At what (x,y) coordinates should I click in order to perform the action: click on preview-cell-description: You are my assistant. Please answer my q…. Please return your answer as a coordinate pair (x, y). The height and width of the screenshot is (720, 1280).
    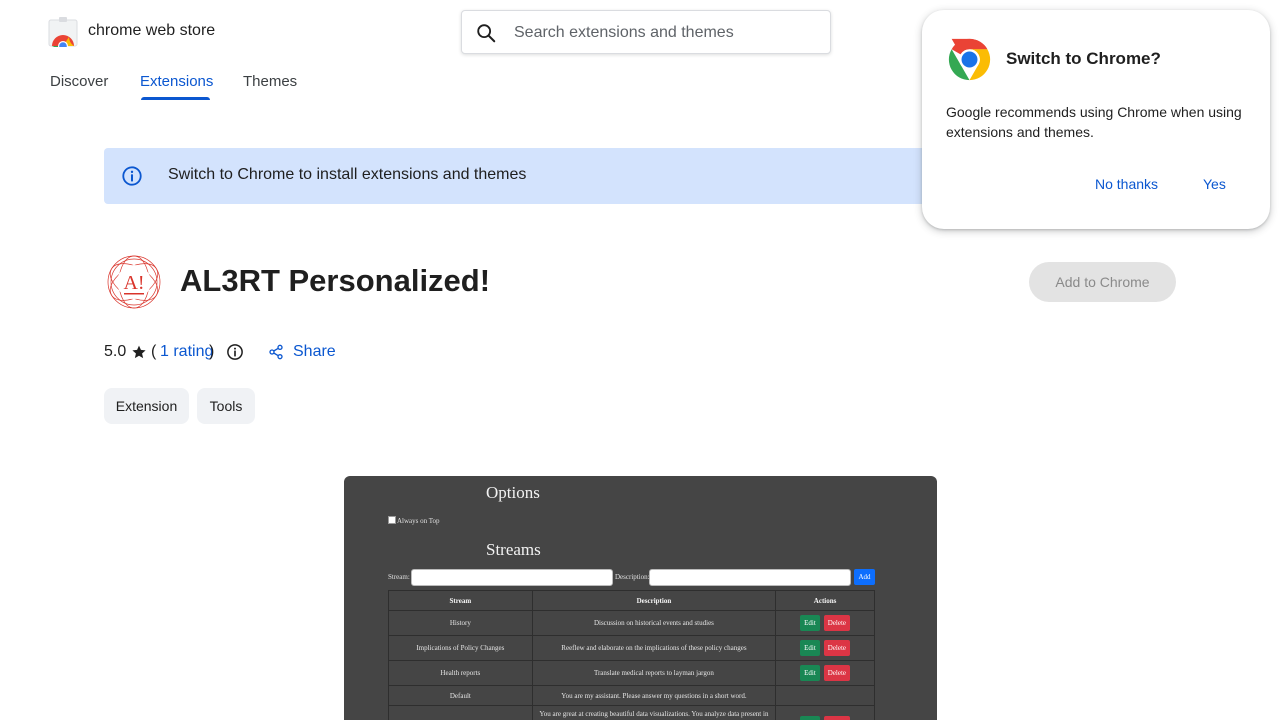
    Looking at the image, I should click on (654, 695).